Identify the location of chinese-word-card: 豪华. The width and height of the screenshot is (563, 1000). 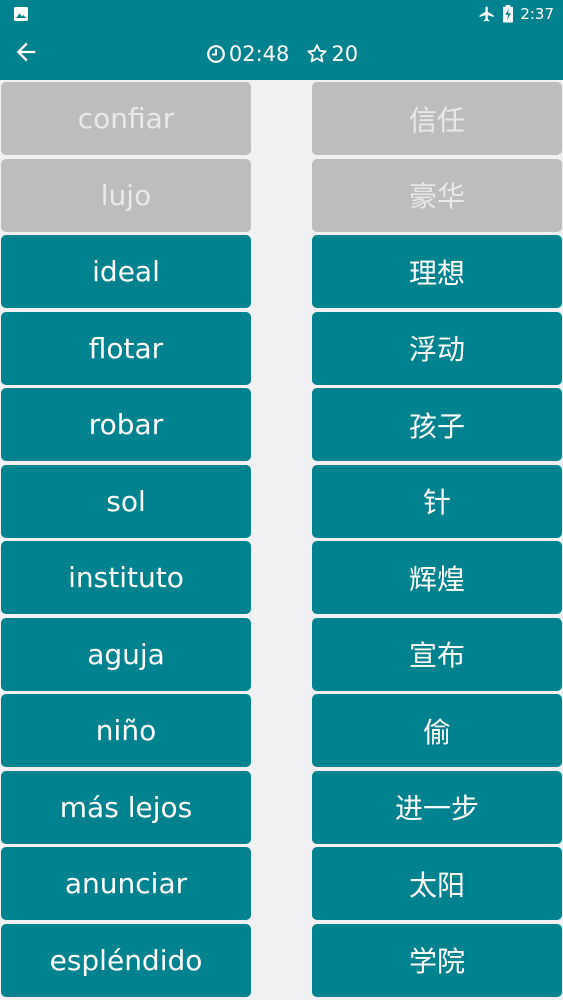
(437, 195).